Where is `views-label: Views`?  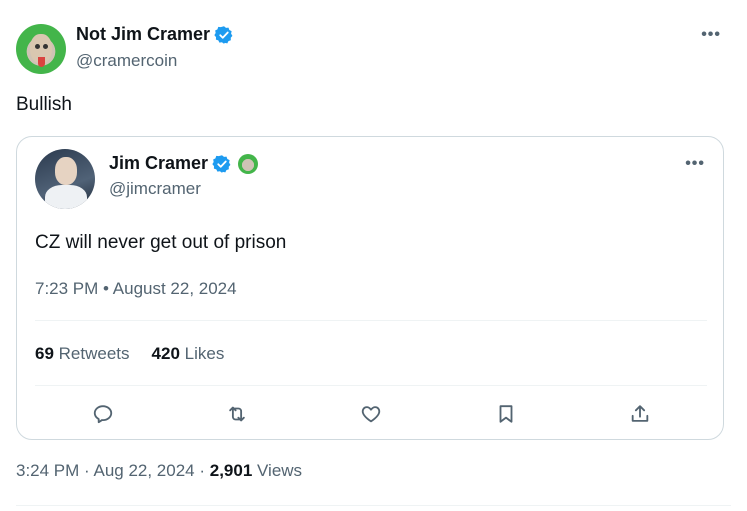 views-label: Views is located at coordinates (277, 470).